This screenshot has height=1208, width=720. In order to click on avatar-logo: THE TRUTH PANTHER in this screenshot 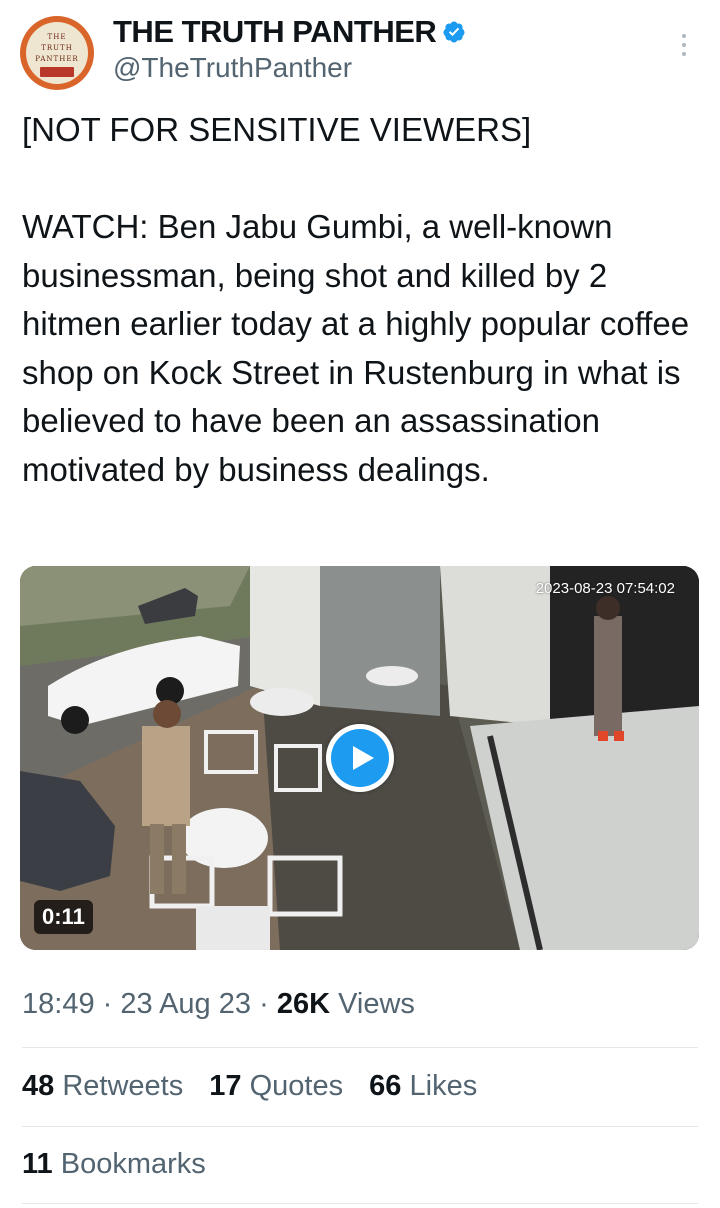, I will do `click(57, 53)`.